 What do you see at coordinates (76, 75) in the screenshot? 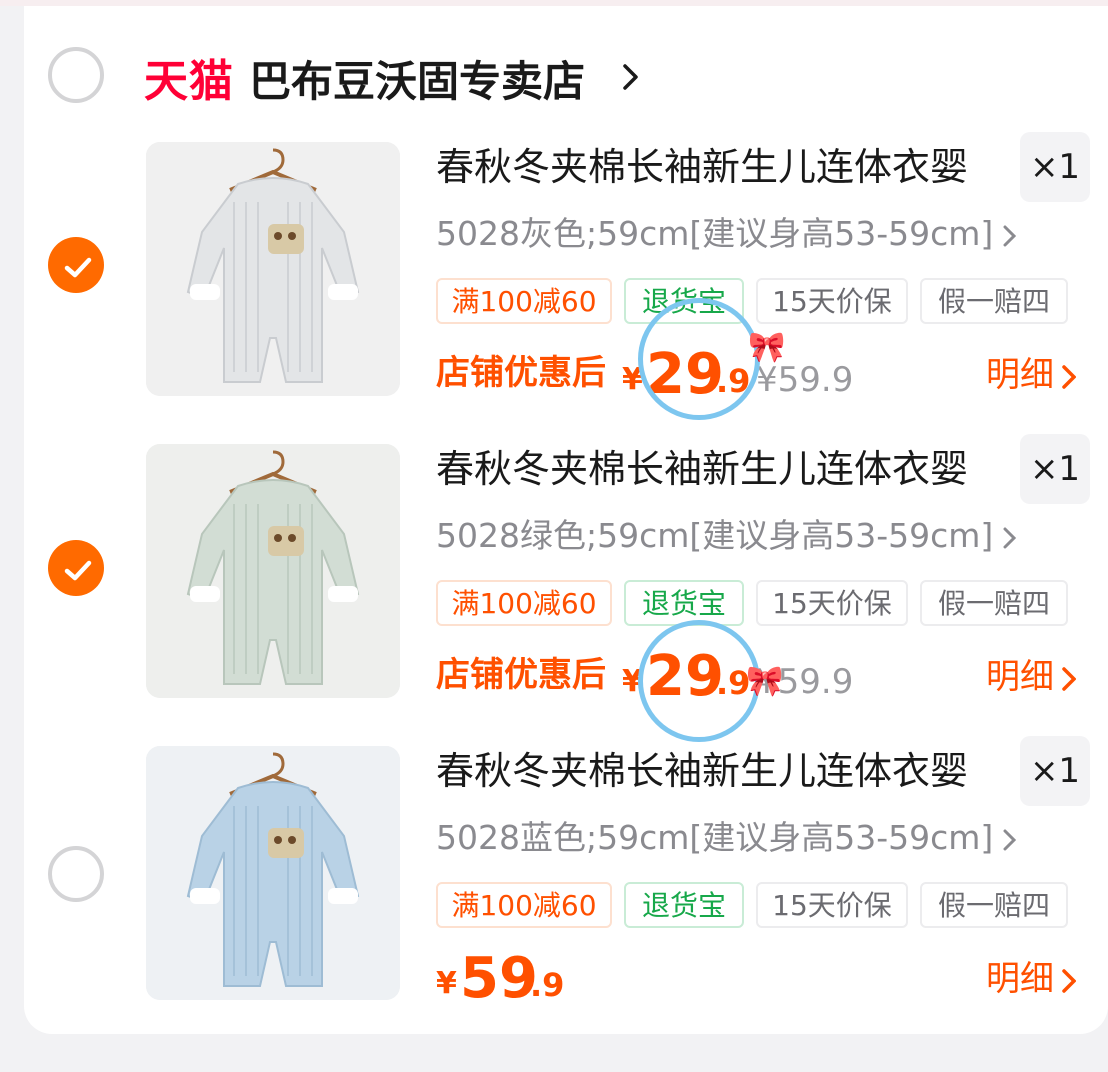
I see `shop-select-radio` at bounding box center [76, 75].